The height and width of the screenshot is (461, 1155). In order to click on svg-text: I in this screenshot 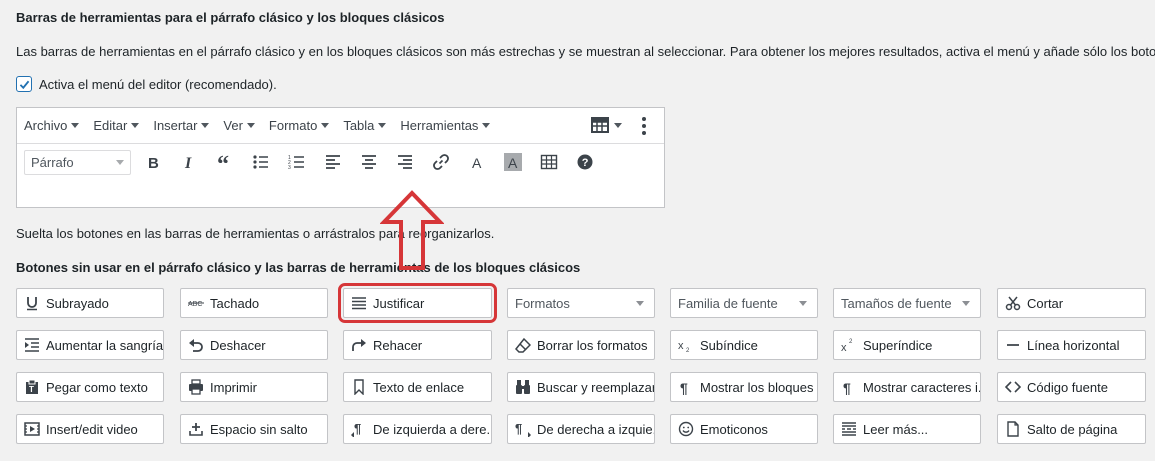, I will do `click(188, 163)`.